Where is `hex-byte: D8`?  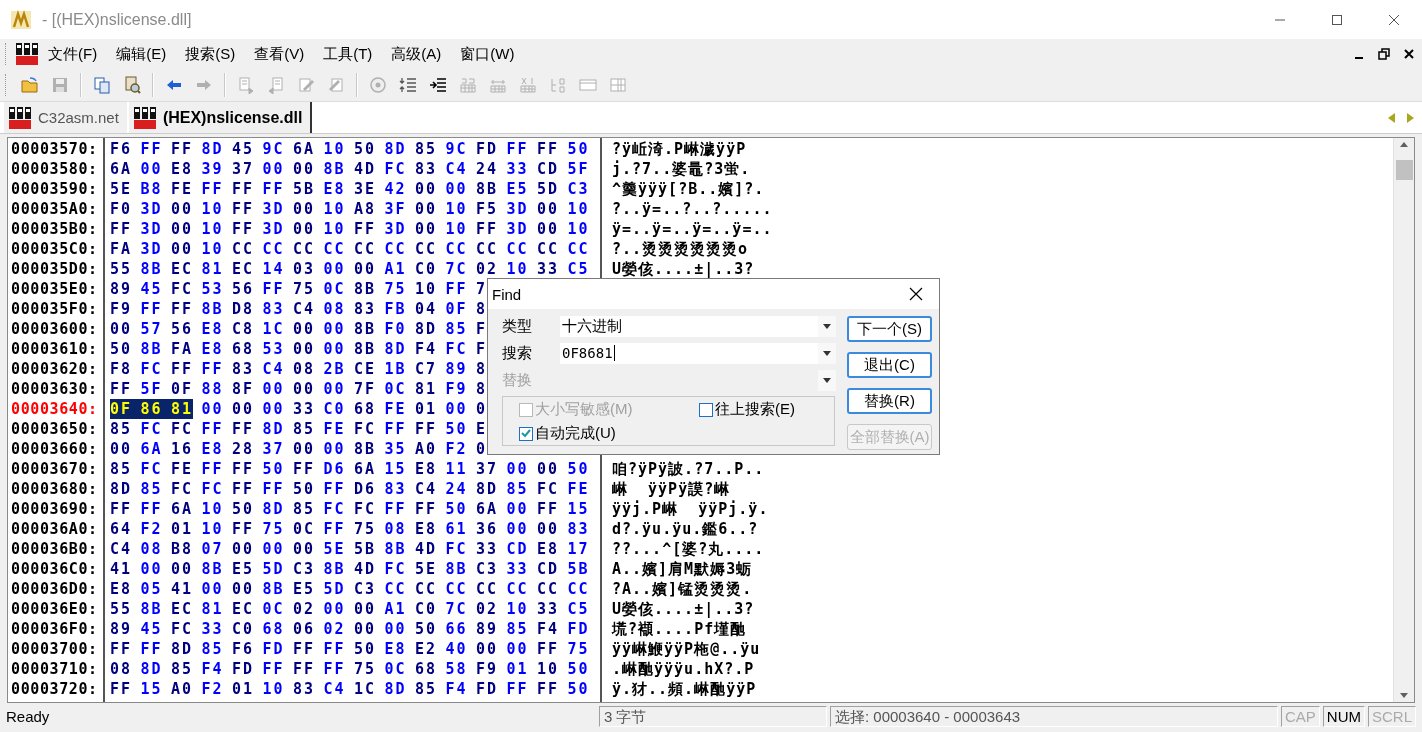 hex-byte: D8 is located at coordinates (247, 309).